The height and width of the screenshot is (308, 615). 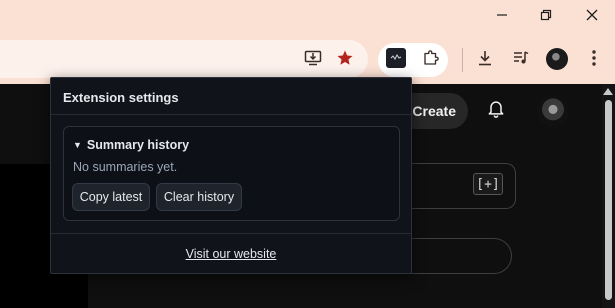 What do you see at coordinates (488, 184) in the screenshot?
I see `expand-button: [+]` at bounding box center [488, 184].